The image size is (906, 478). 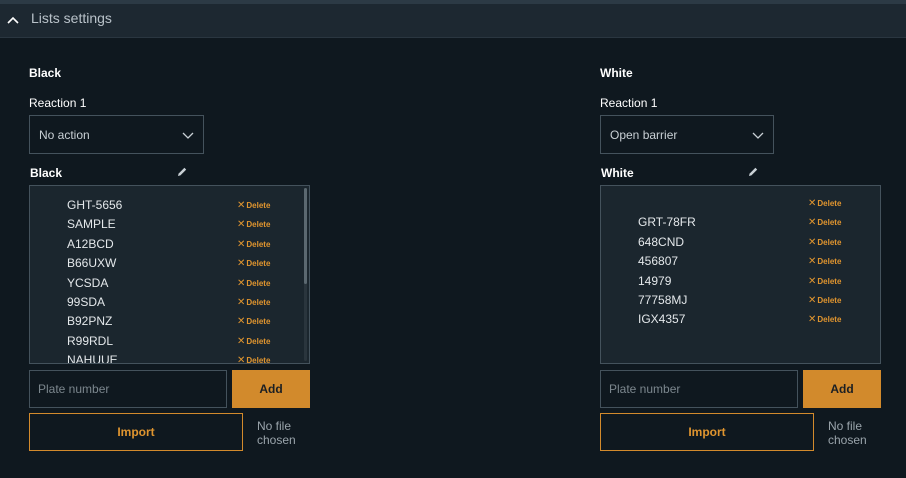 What do you see at coordinates (165, 244) in the screenshot?
I see `list-item: A12BCD ✕Delete` at bounding box center [165, 244].